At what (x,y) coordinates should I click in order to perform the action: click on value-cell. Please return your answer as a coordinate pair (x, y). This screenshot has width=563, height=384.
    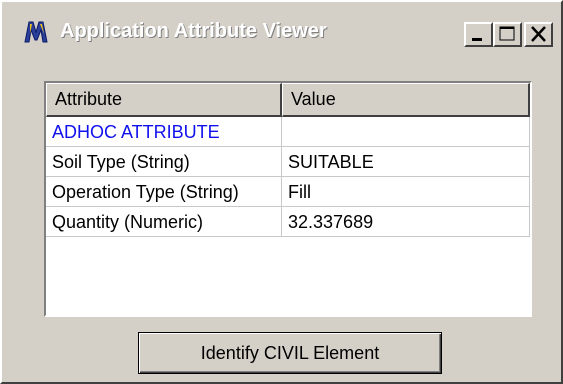
    Looking at the image, I should click on (406, 132).